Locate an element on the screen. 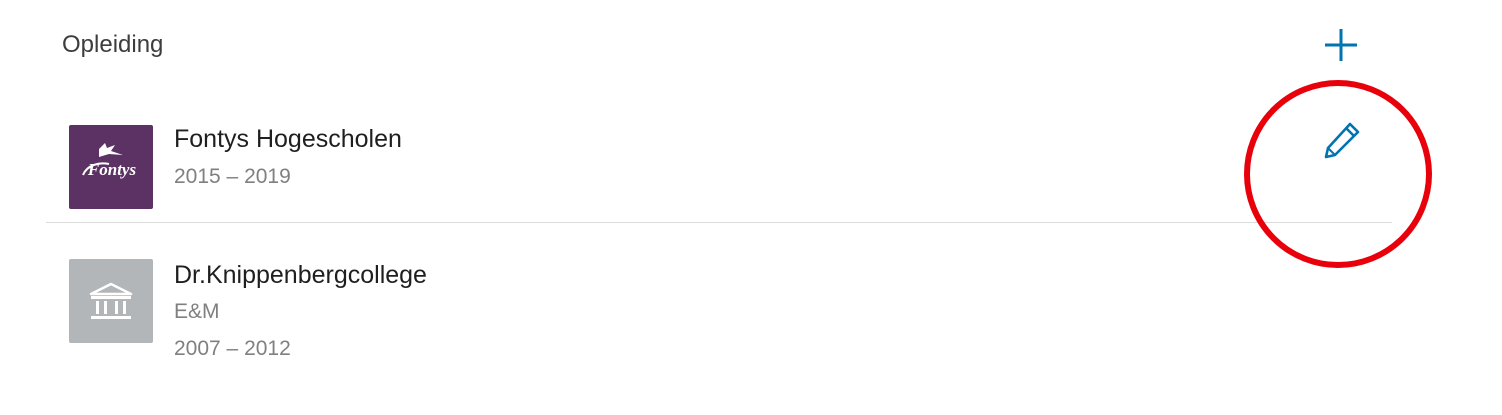 Image resolution: width=1502 pixels, height=415 pixels. study-dates: 2015 – 2019 is located at coordinates (232, 176).